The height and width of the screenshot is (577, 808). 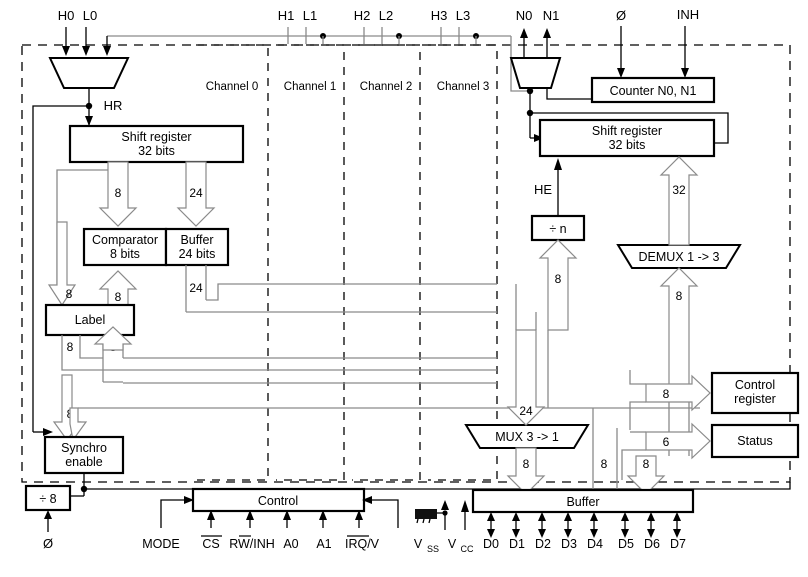 I want to click on divide-n-line1: ÷ n, so click(x=557, y=229).